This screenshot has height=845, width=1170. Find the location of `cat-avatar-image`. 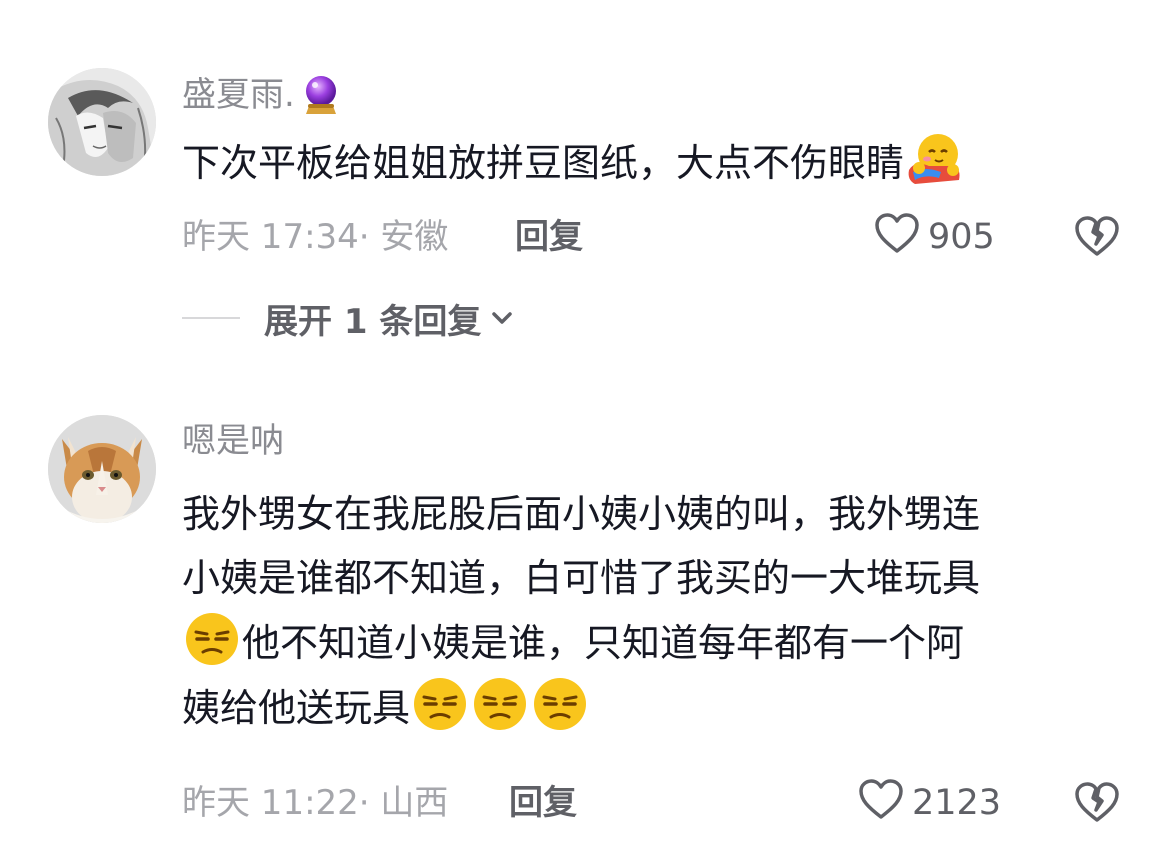

cat-avatar-image is located at coordinates (102, 469).